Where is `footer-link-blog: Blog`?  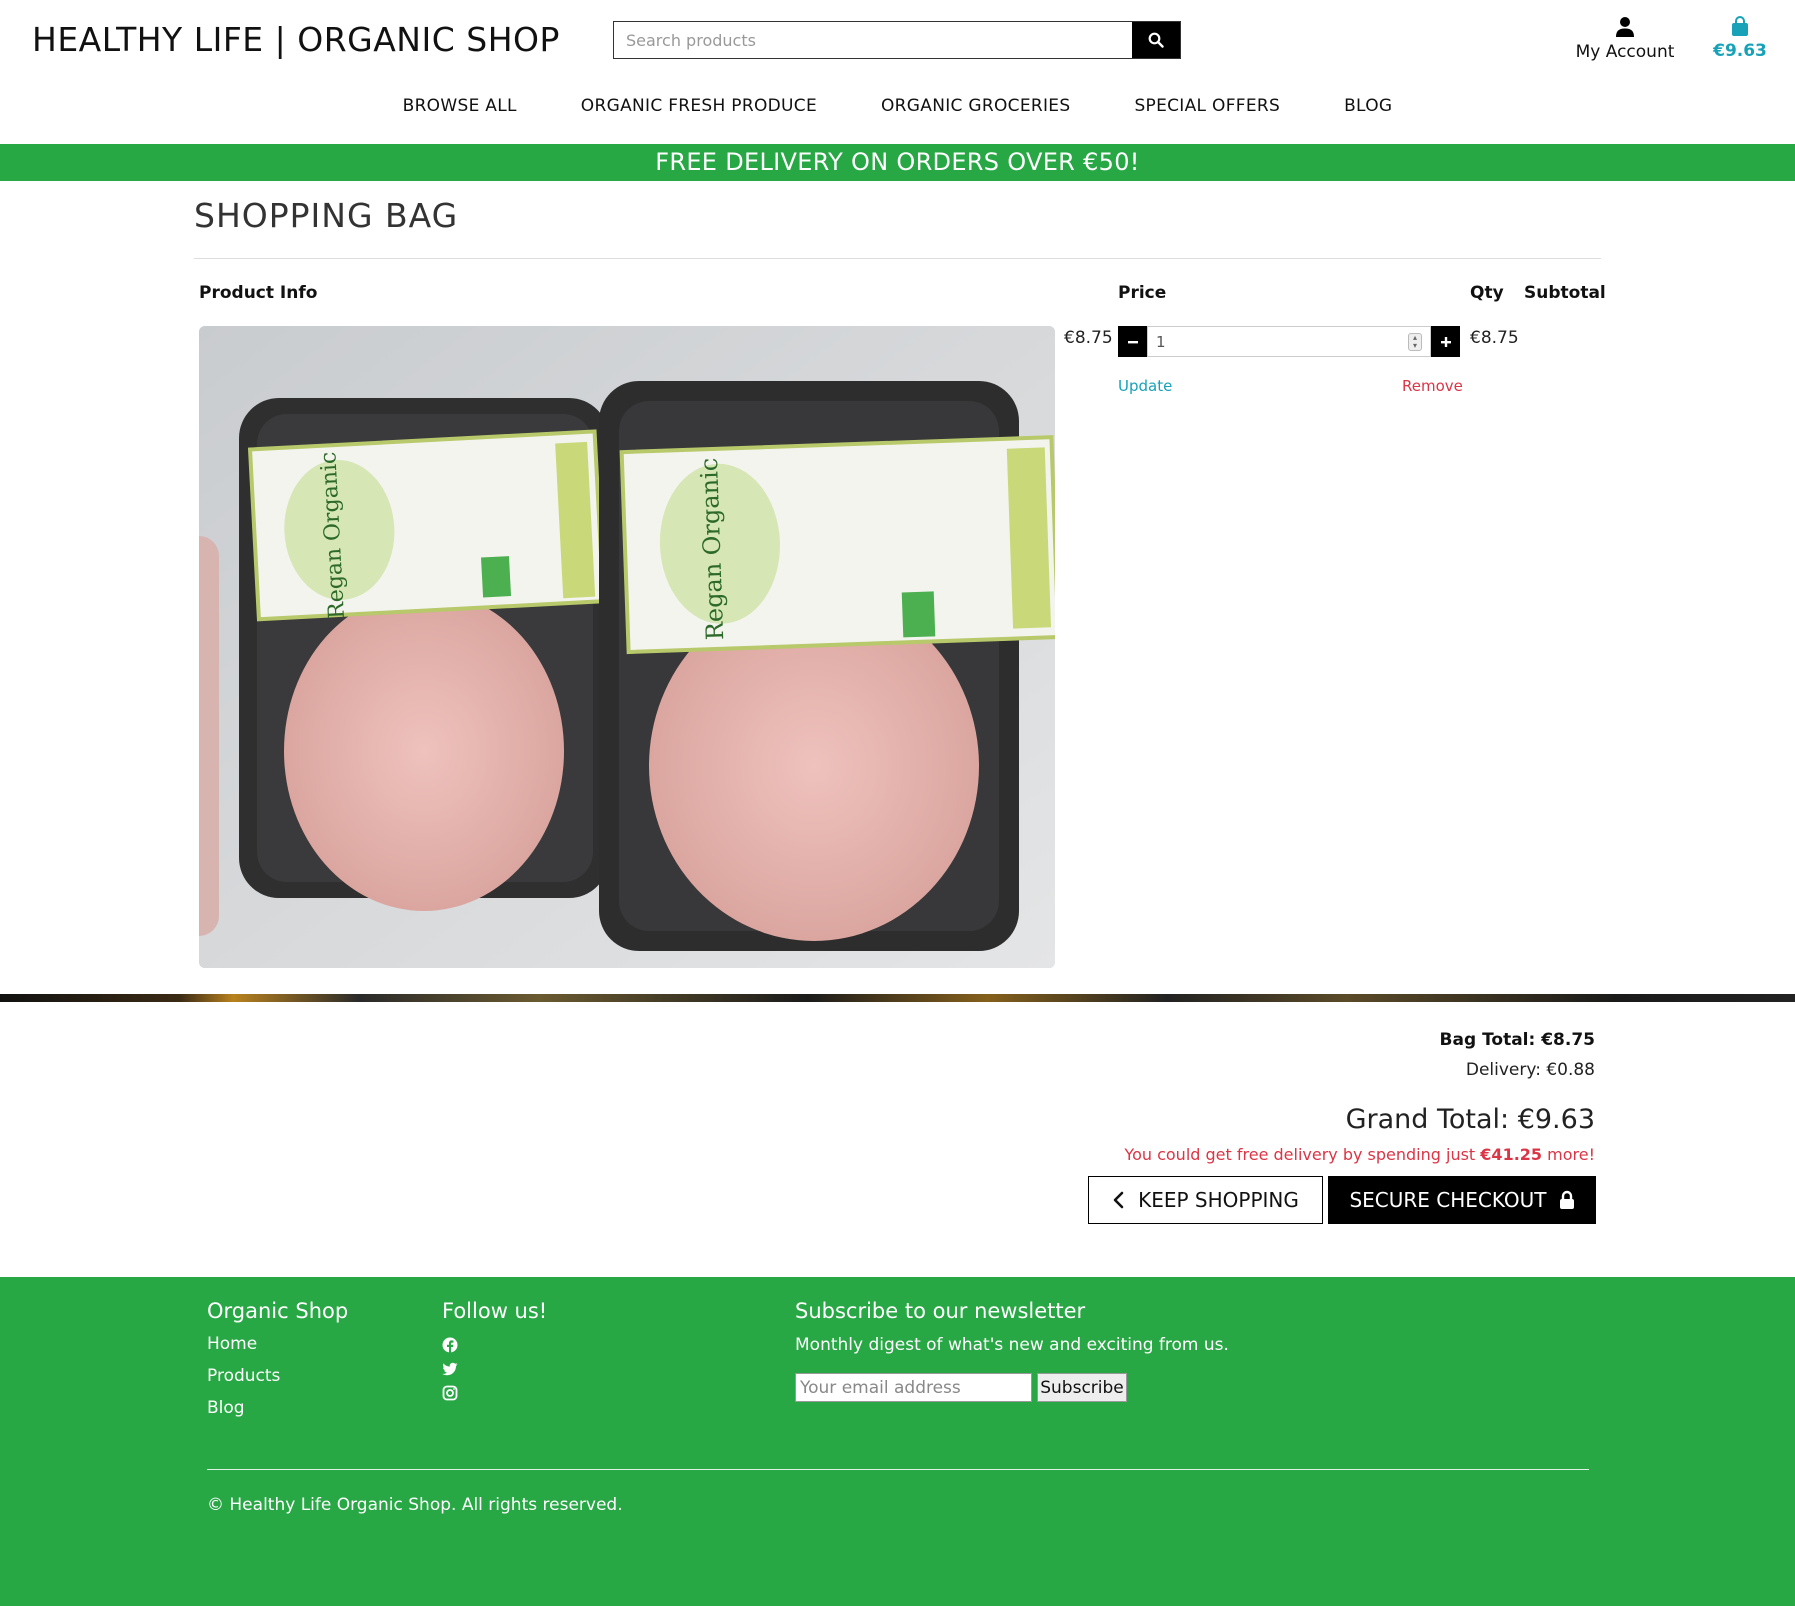
footer-link-blog: Blog is located at coordinates (226, 1408).